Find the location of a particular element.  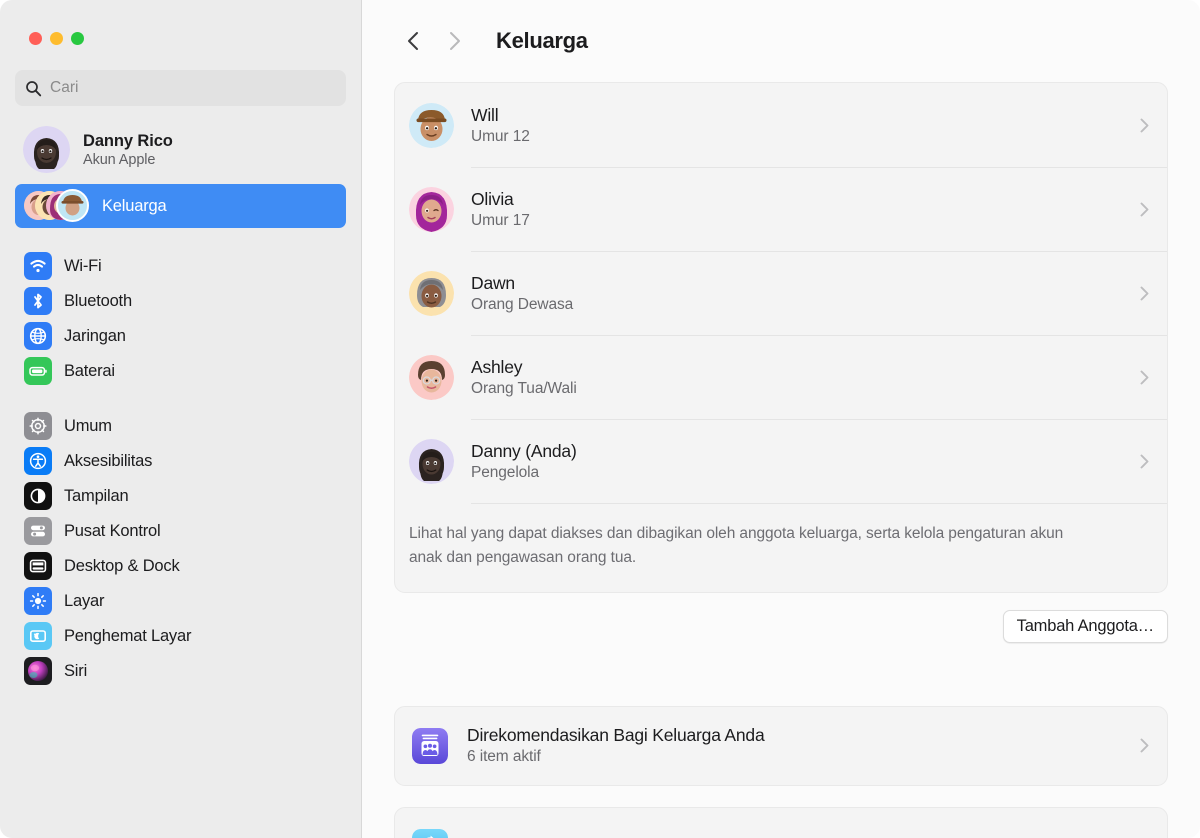

sidebar-item-siri: Siri is located at coordinates (180, 671).